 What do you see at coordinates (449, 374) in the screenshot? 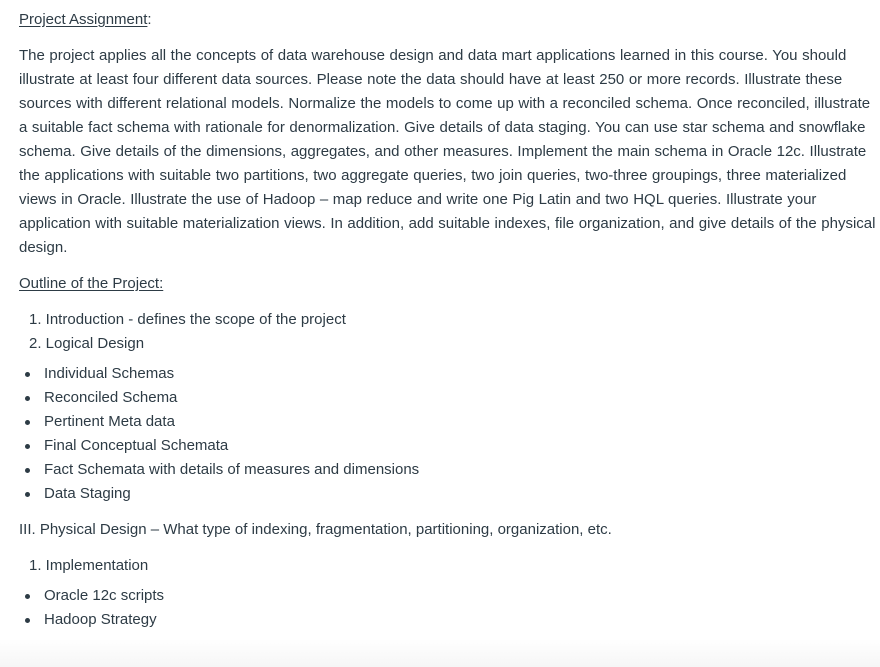
I see `bullet-item: Individual Schemas` at bounding box center [449, 374].